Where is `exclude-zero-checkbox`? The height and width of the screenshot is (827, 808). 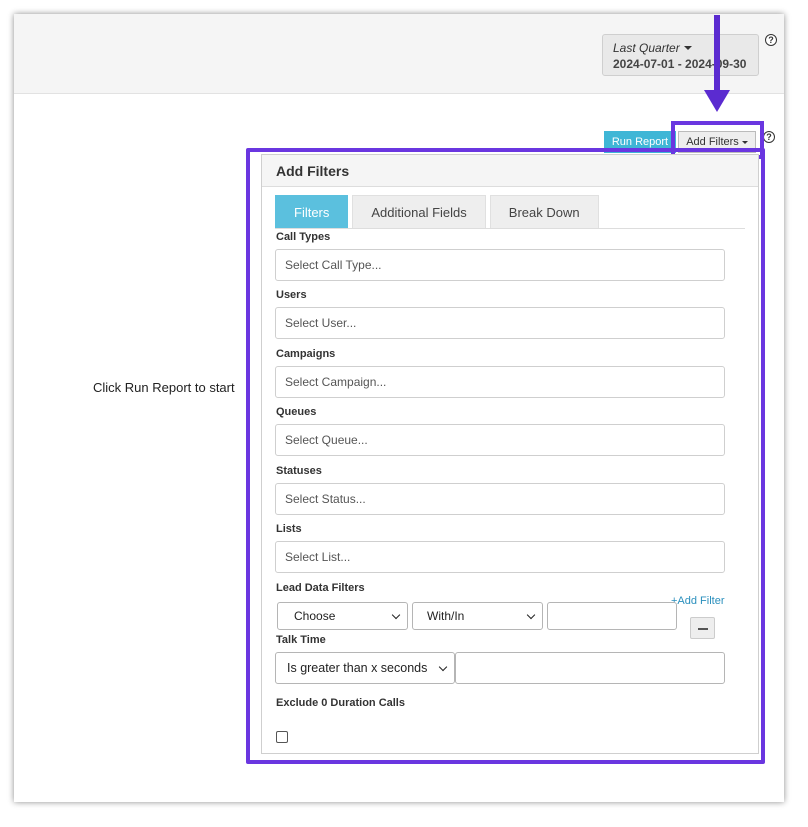
exclude-zero-checkbox is located at coordinates (282, 737).